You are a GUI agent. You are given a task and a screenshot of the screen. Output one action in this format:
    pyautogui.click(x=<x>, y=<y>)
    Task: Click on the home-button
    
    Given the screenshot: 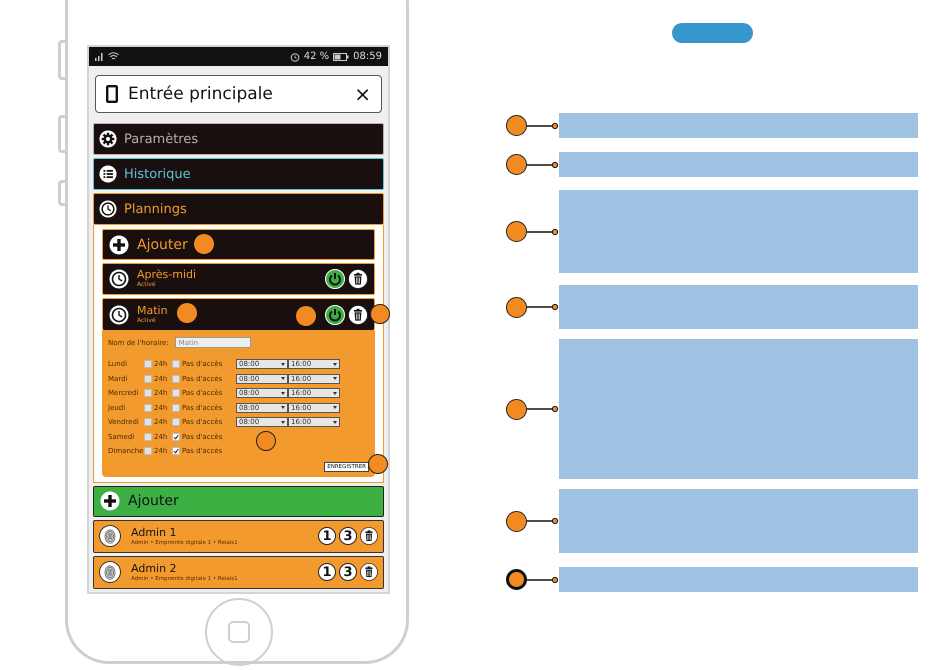 What is the action you would take?
    pyautogui.click(x=239, y=632)
    